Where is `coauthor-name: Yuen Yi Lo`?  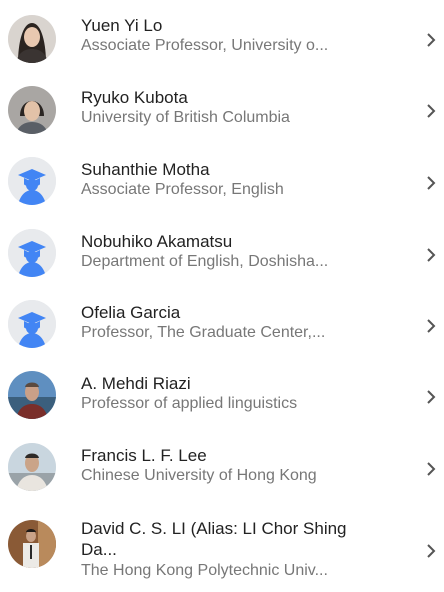 coauthor-name: Yuen Yi Lo is located at coordinates (239, 25).